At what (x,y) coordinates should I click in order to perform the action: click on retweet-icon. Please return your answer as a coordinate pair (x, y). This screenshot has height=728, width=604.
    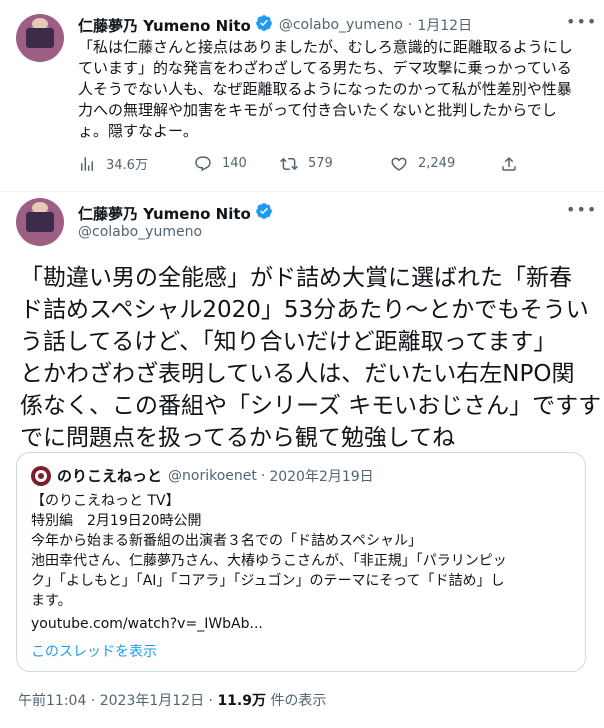
    Looking at the image, I should click on (289, 163).